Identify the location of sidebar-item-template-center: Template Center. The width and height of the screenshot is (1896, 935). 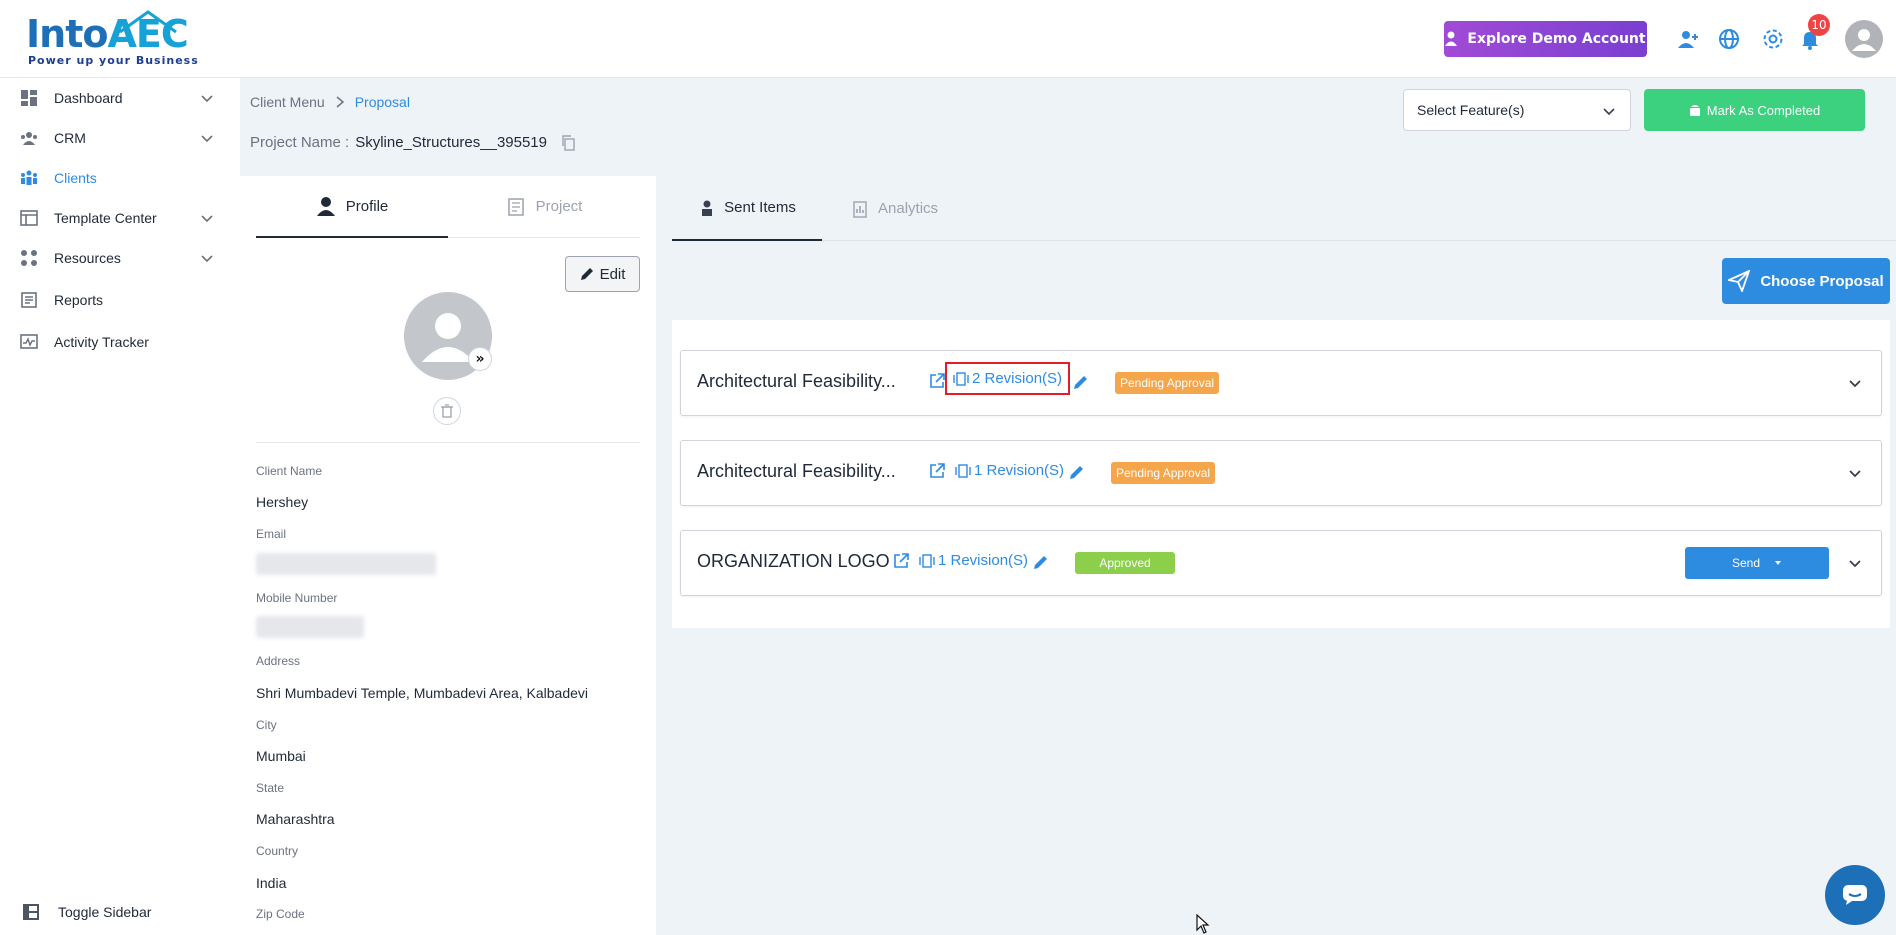
(120, 218).